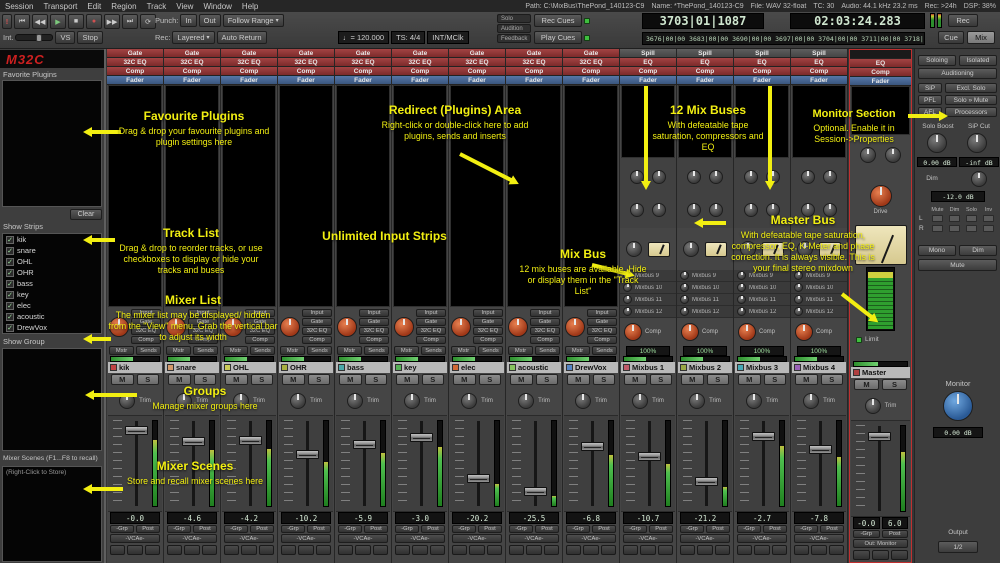  I want to click on eq-processor-slot: EQ, so click(648, 62).